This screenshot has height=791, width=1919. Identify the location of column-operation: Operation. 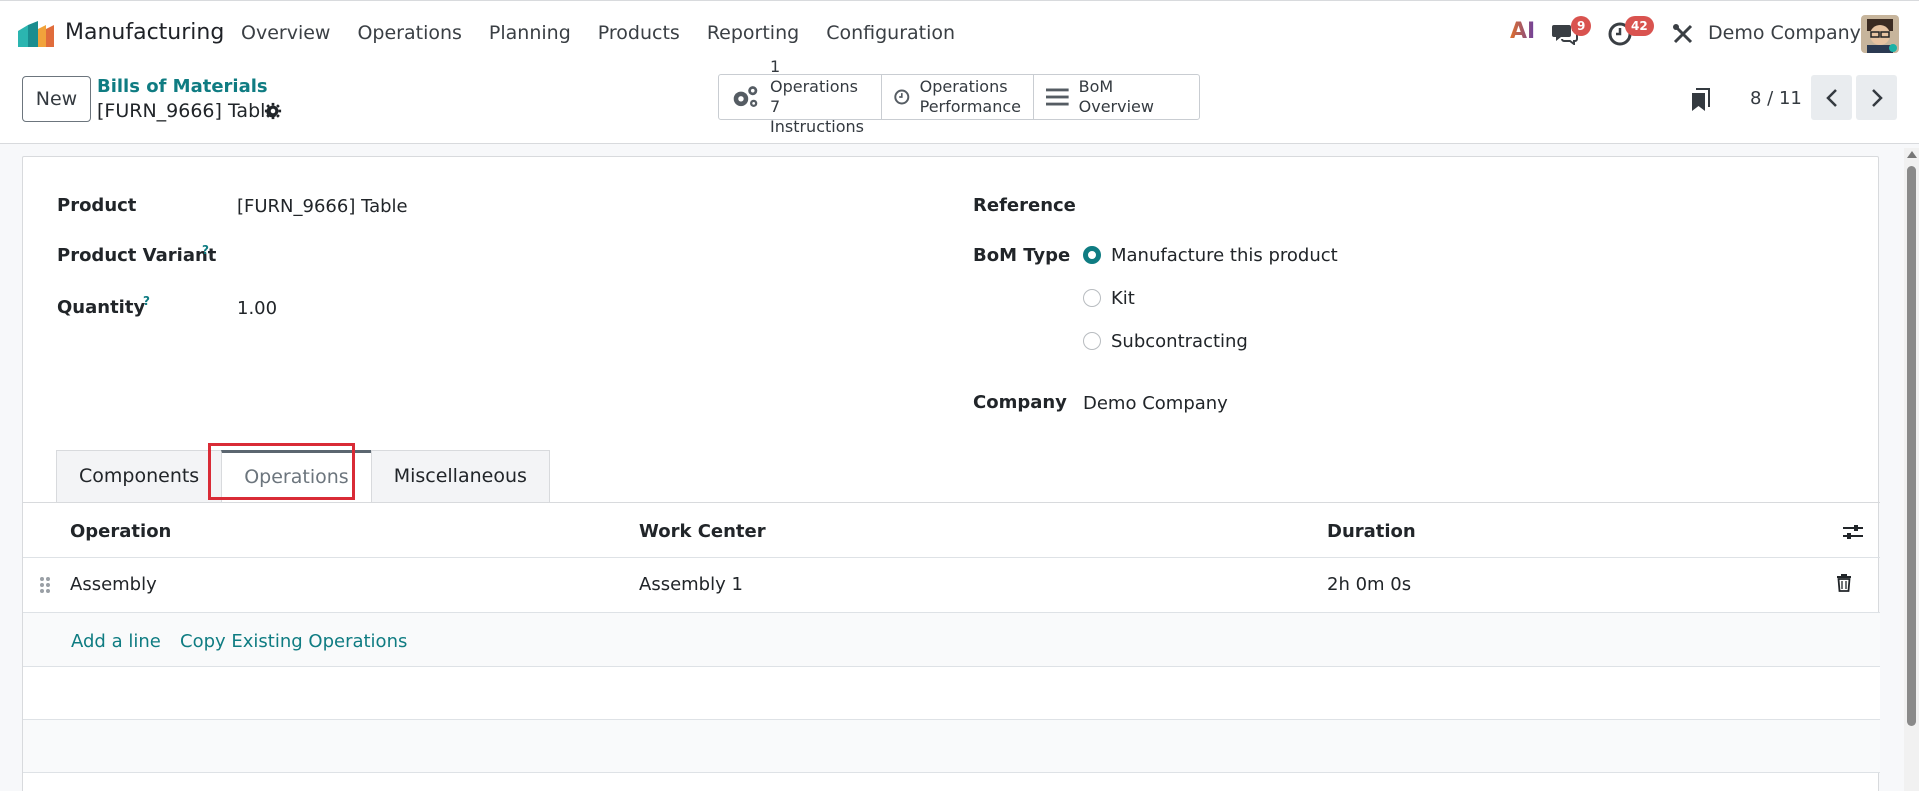
(120, 531).